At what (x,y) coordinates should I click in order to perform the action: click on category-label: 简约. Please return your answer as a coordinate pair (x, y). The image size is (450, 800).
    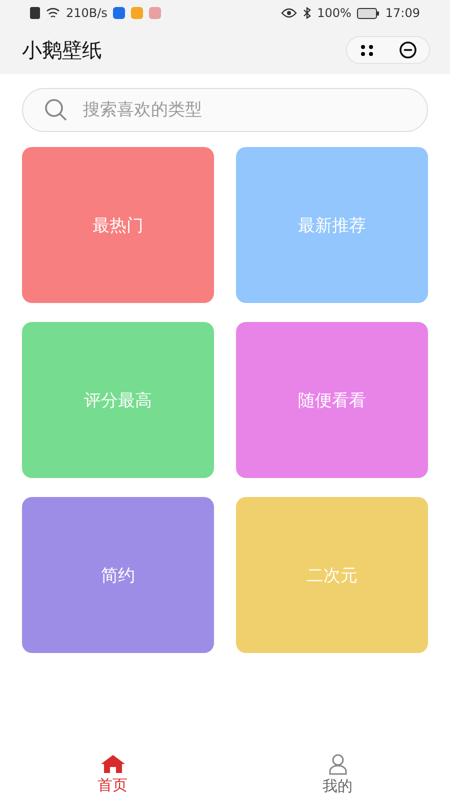
    Looking at the image, I should click on (118, 575).